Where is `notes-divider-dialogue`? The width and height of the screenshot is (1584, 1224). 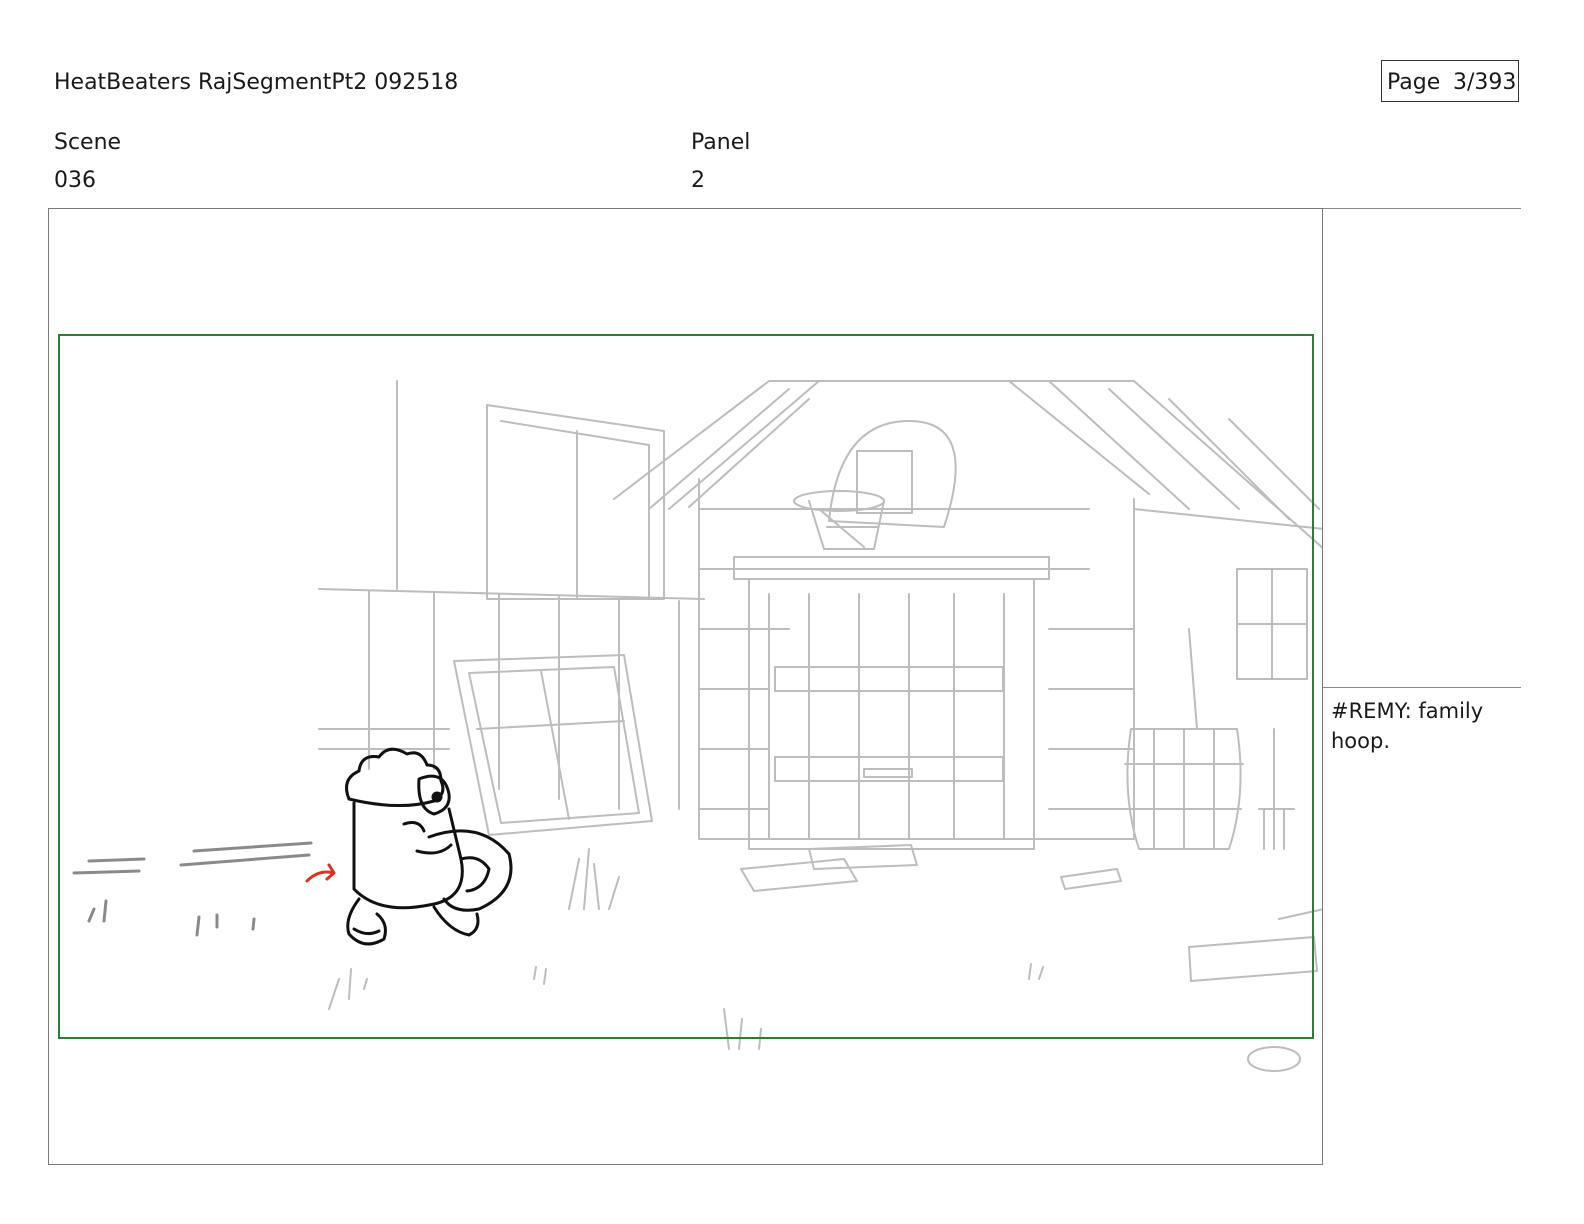
notes-divider-dialogue is located at coordinates (1422, 687).